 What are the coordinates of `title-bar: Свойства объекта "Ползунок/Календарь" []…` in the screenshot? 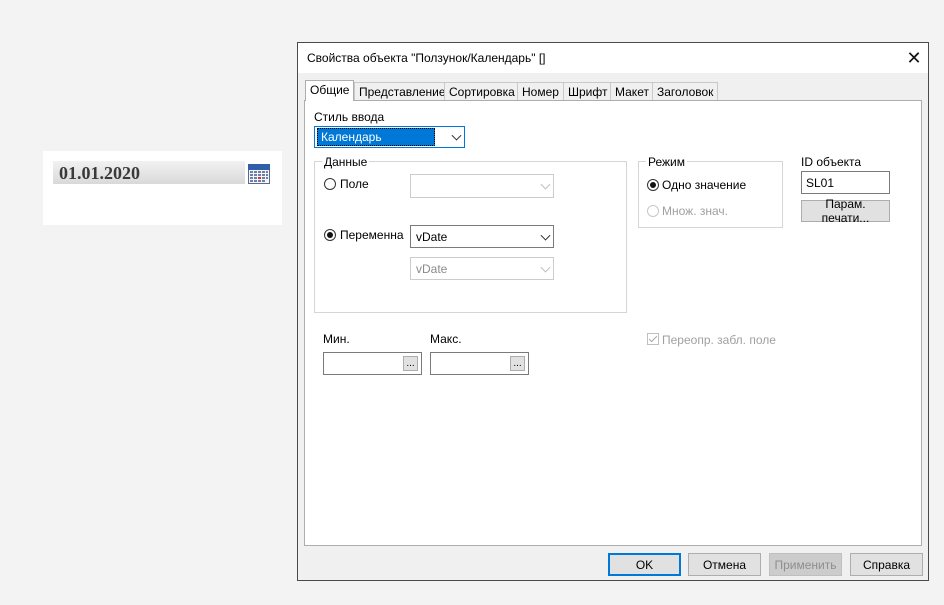 It's located at (613, 58).